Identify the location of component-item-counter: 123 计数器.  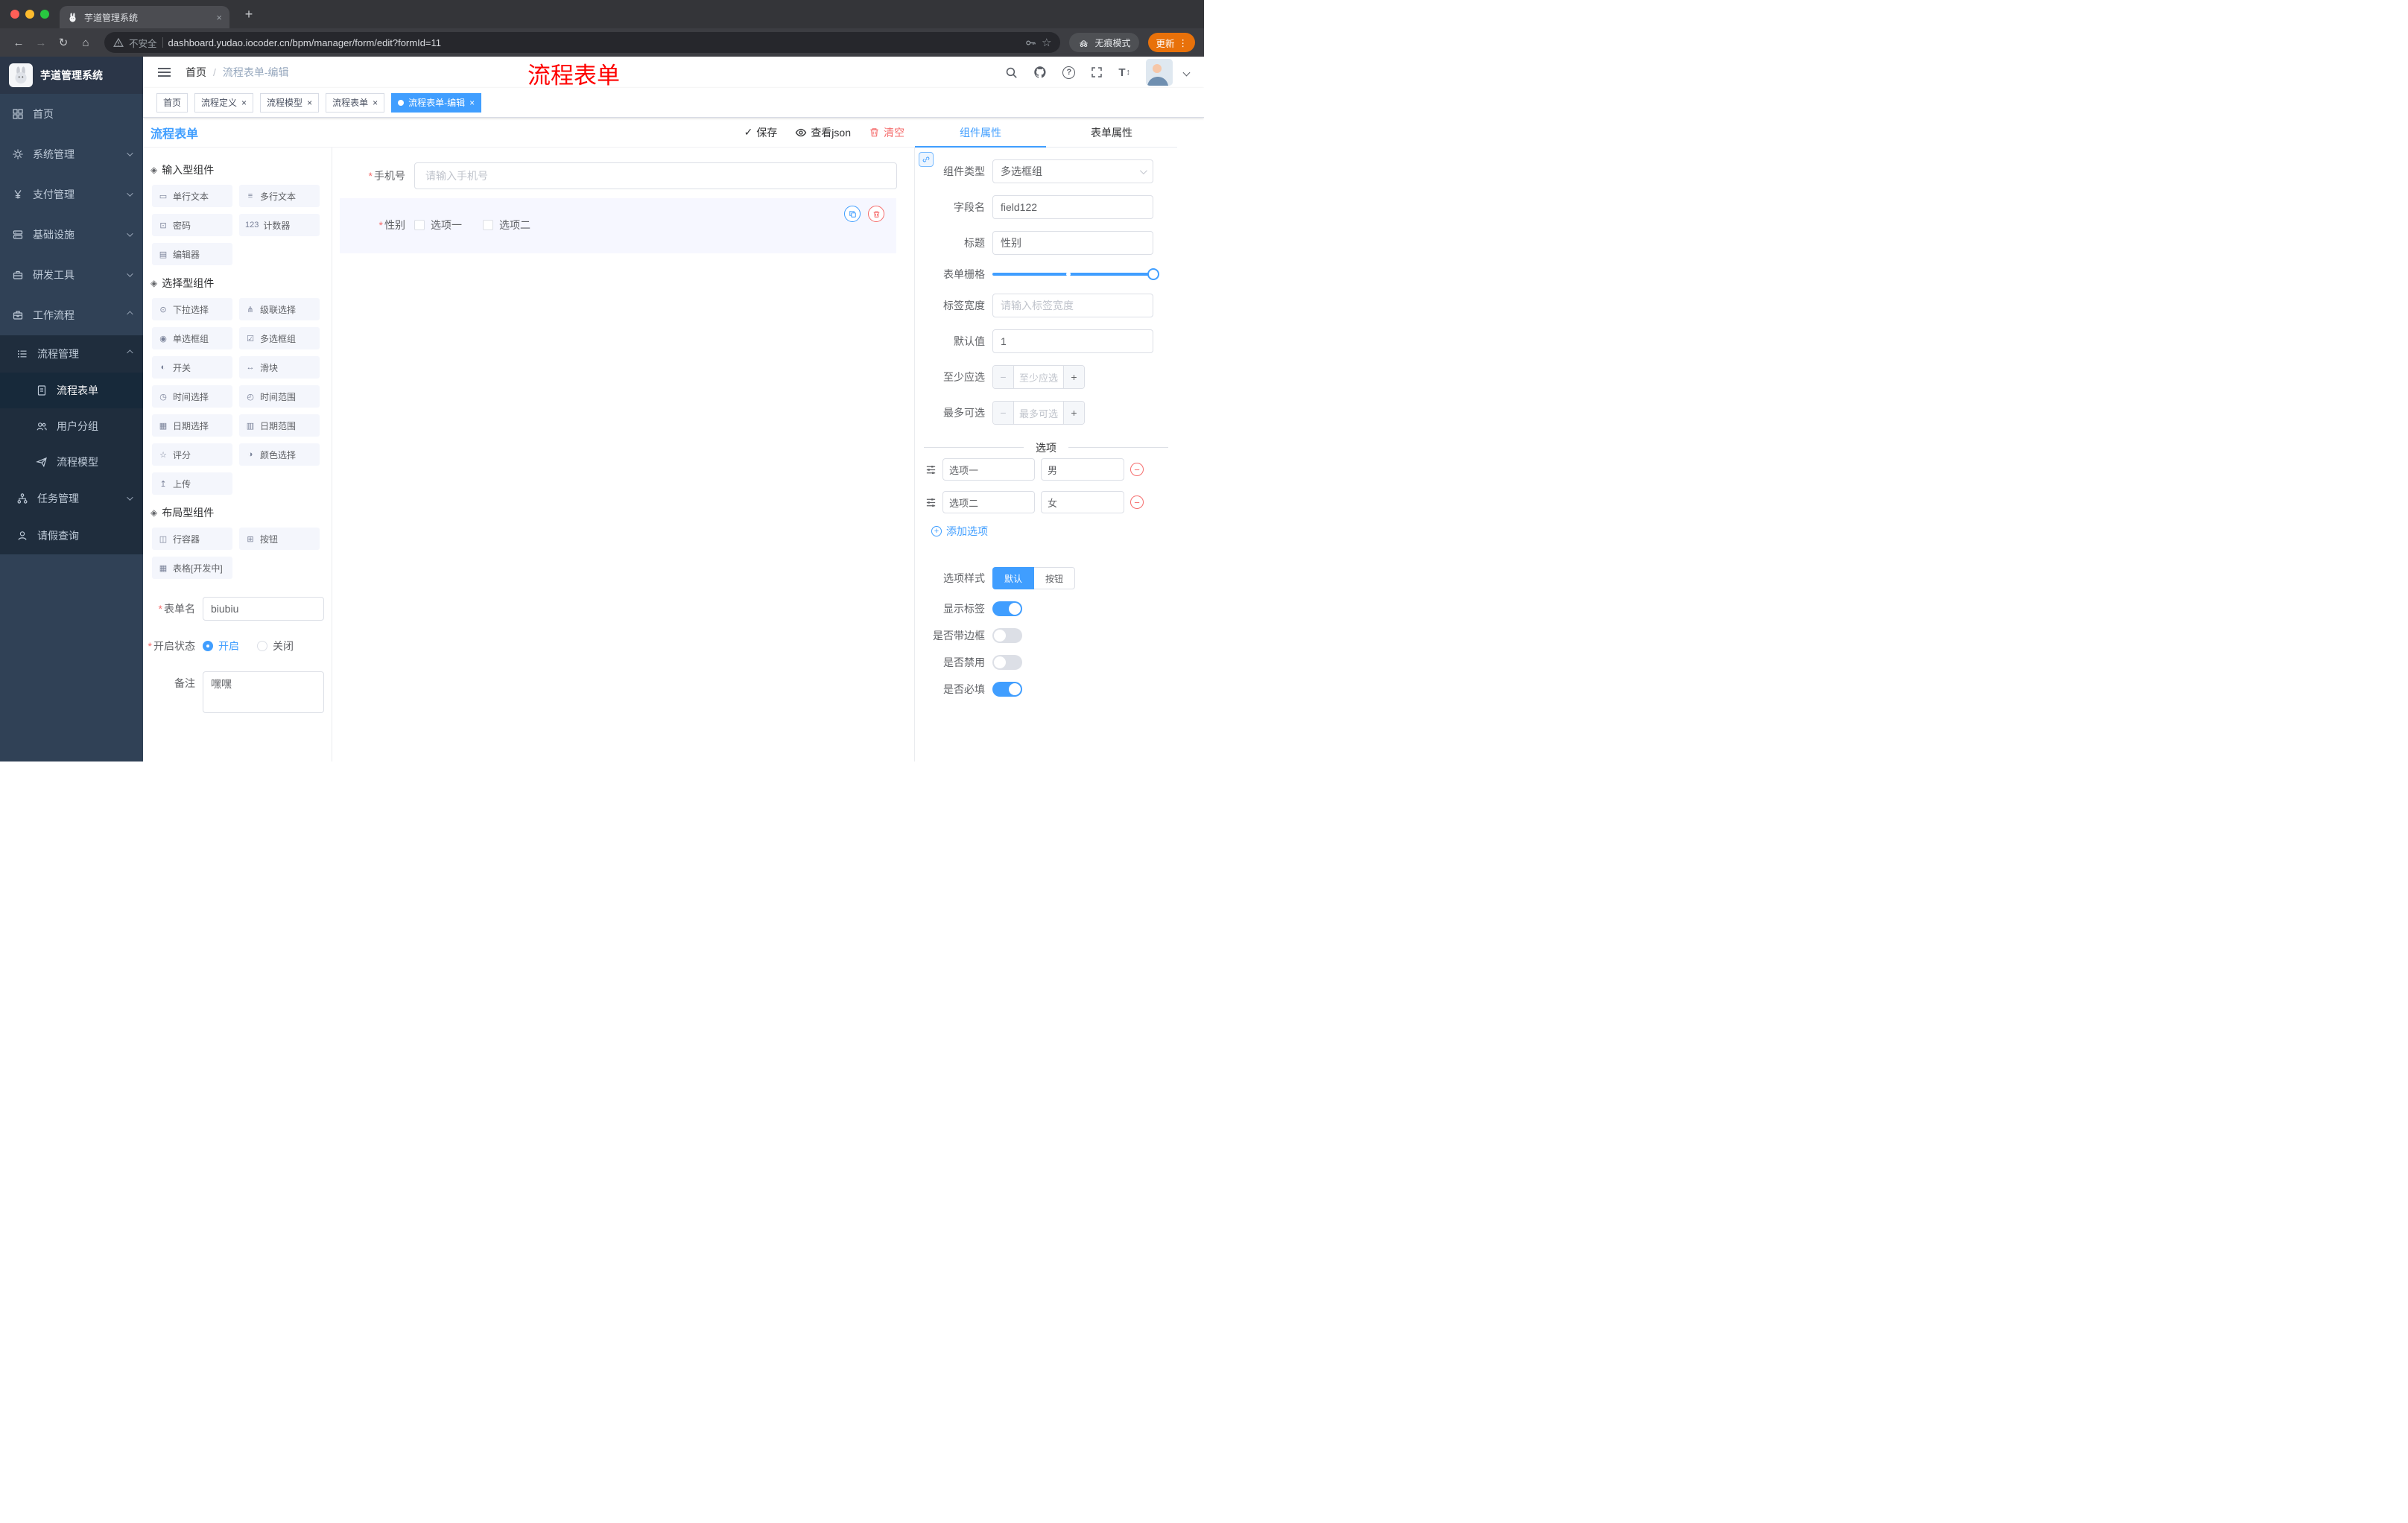
(279, 225).